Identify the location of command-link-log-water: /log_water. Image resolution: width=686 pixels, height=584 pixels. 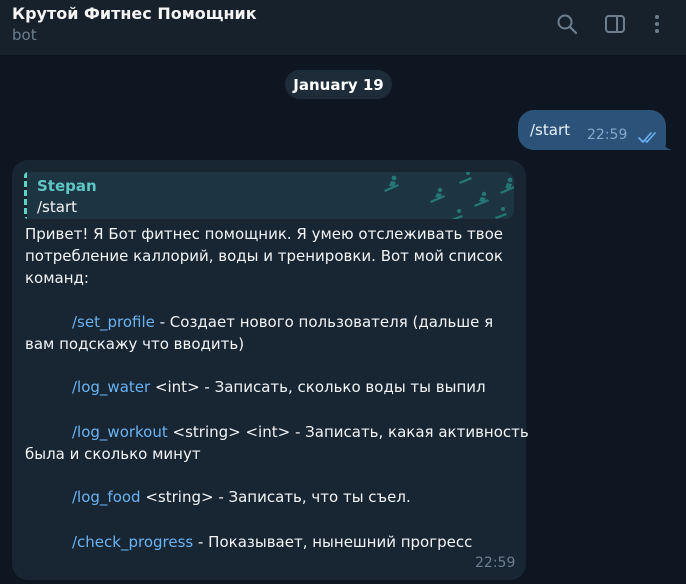
(111, 387).